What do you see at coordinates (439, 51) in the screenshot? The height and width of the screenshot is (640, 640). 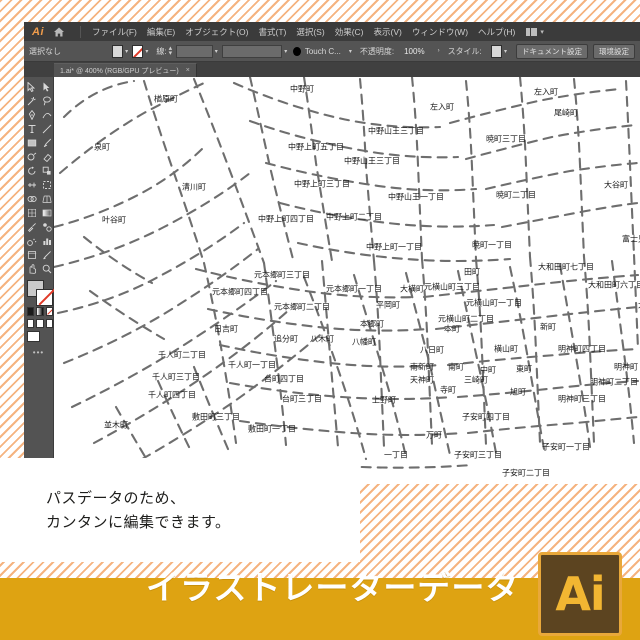 I see `opacity-more-icon: ›` at bounding box center [439, 51].